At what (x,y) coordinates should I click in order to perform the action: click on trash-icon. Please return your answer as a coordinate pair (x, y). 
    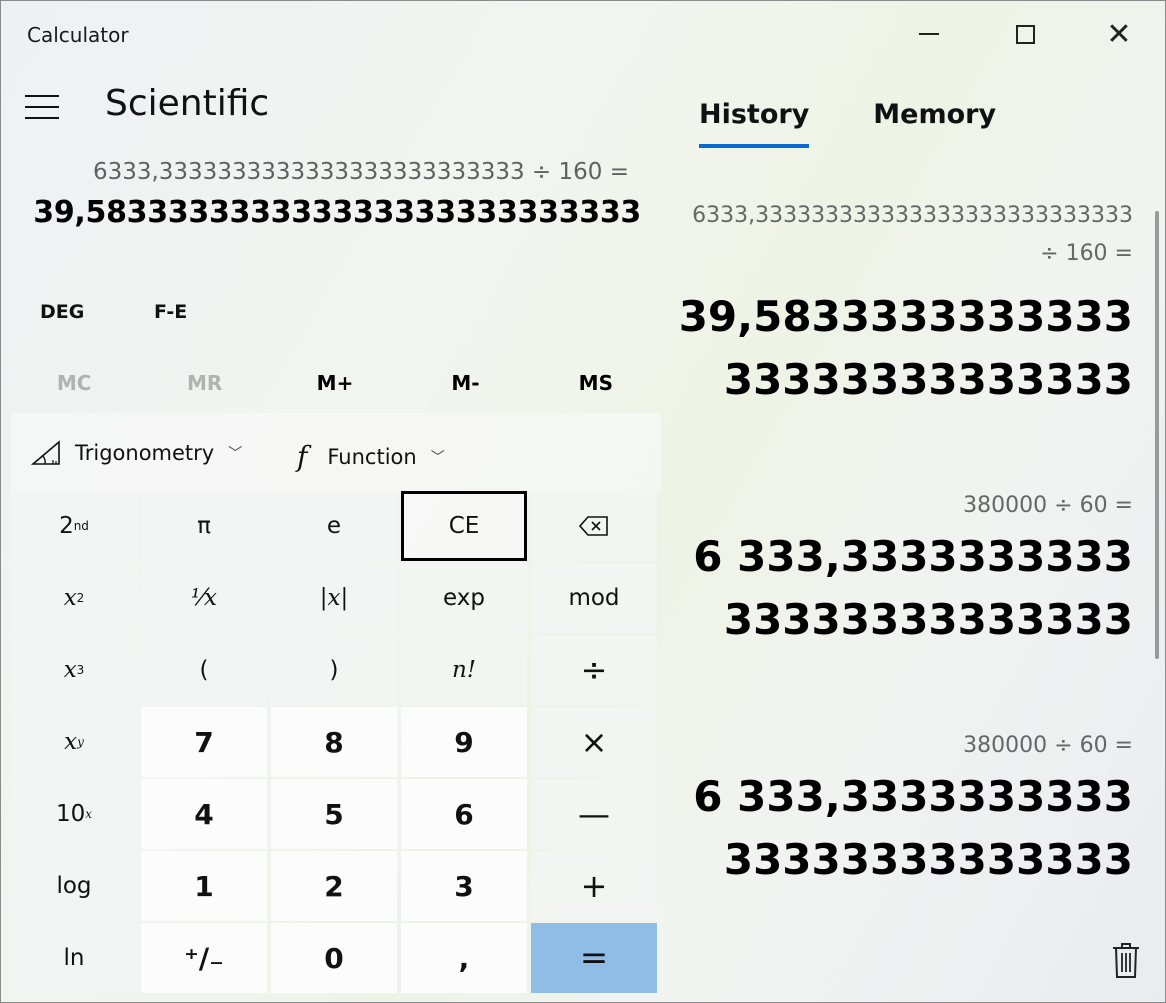
    Looking at the image, I should click on (1126, 960).